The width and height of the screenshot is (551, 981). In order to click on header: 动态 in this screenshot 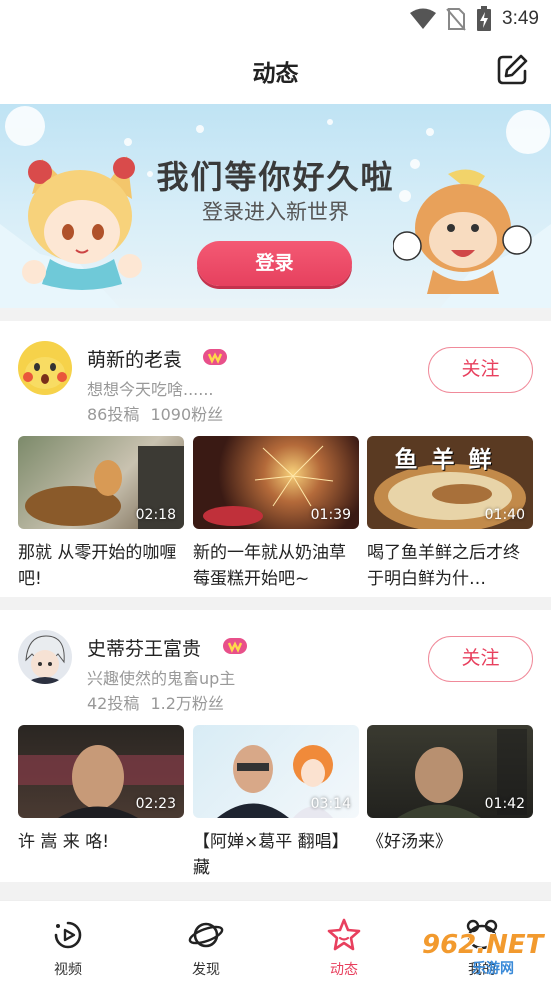, I will do `click(275, 70)`.